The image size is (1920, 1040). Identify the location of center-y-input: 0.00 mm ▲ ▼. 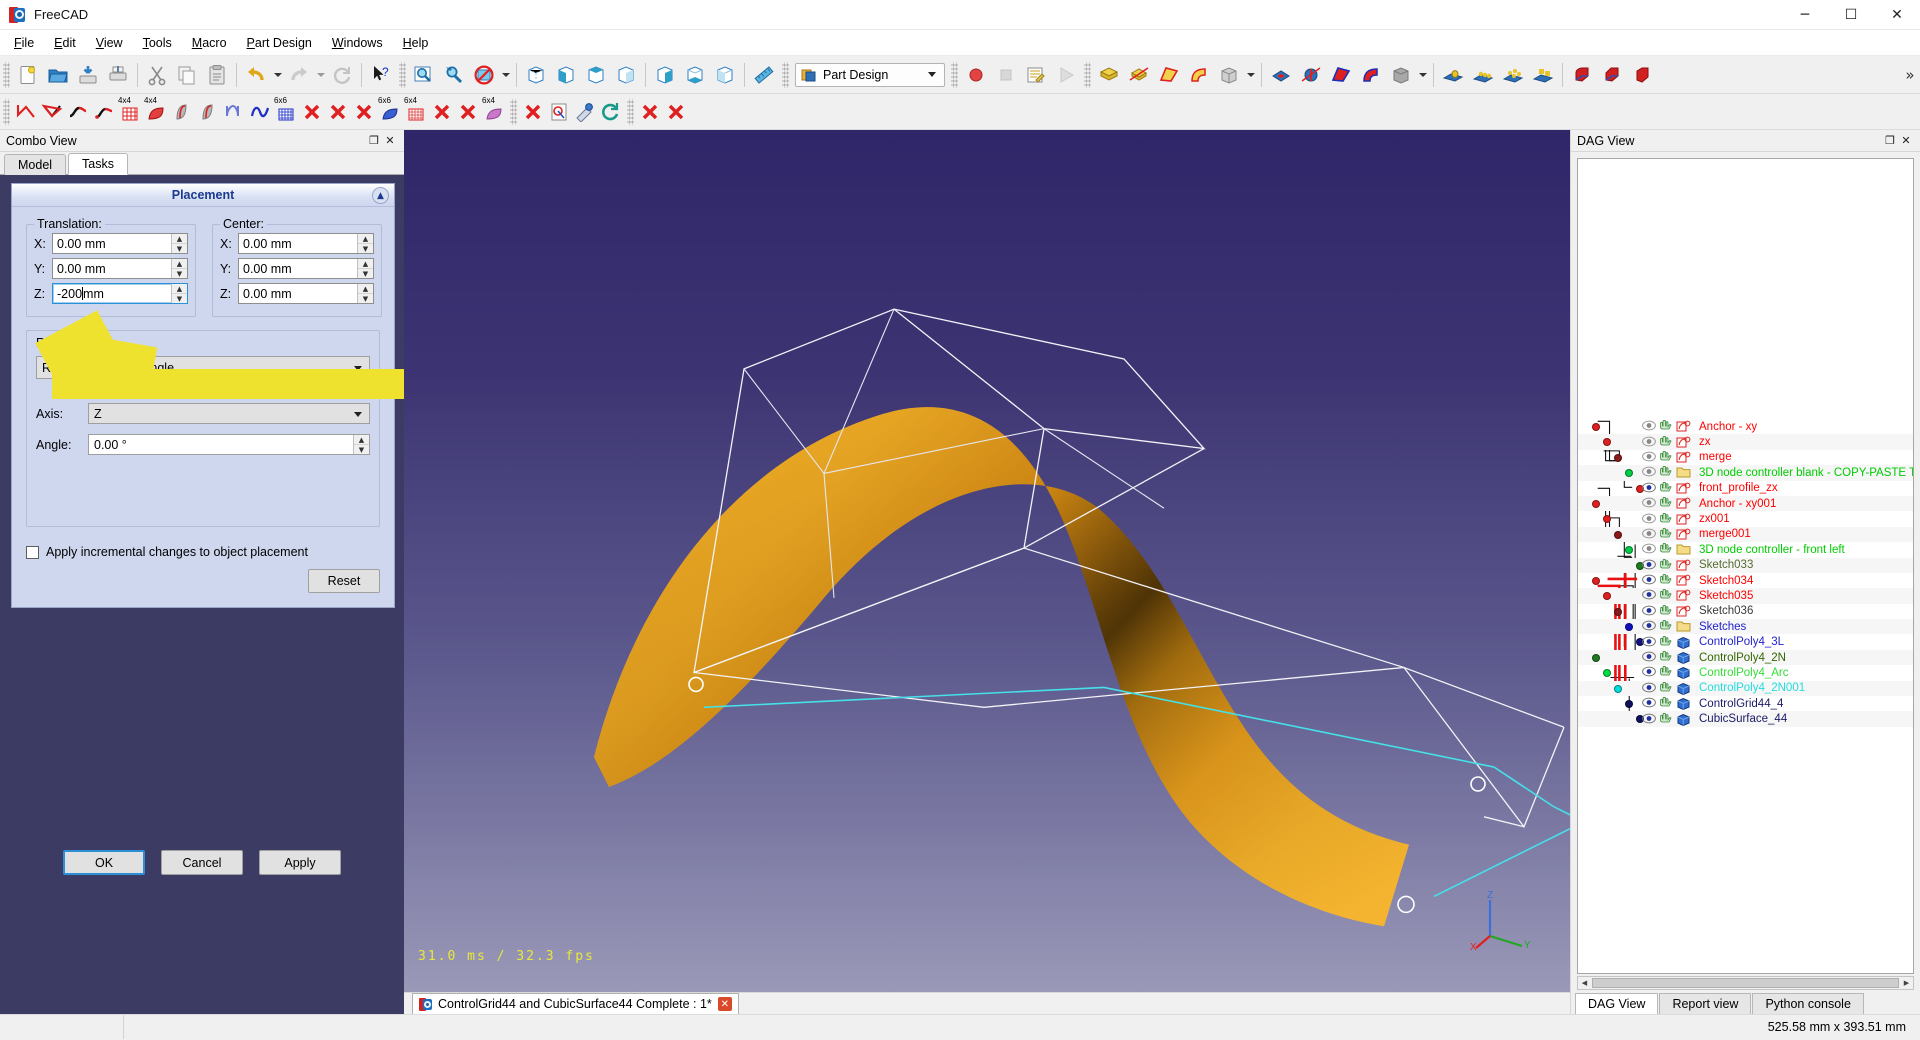
(306, 268).